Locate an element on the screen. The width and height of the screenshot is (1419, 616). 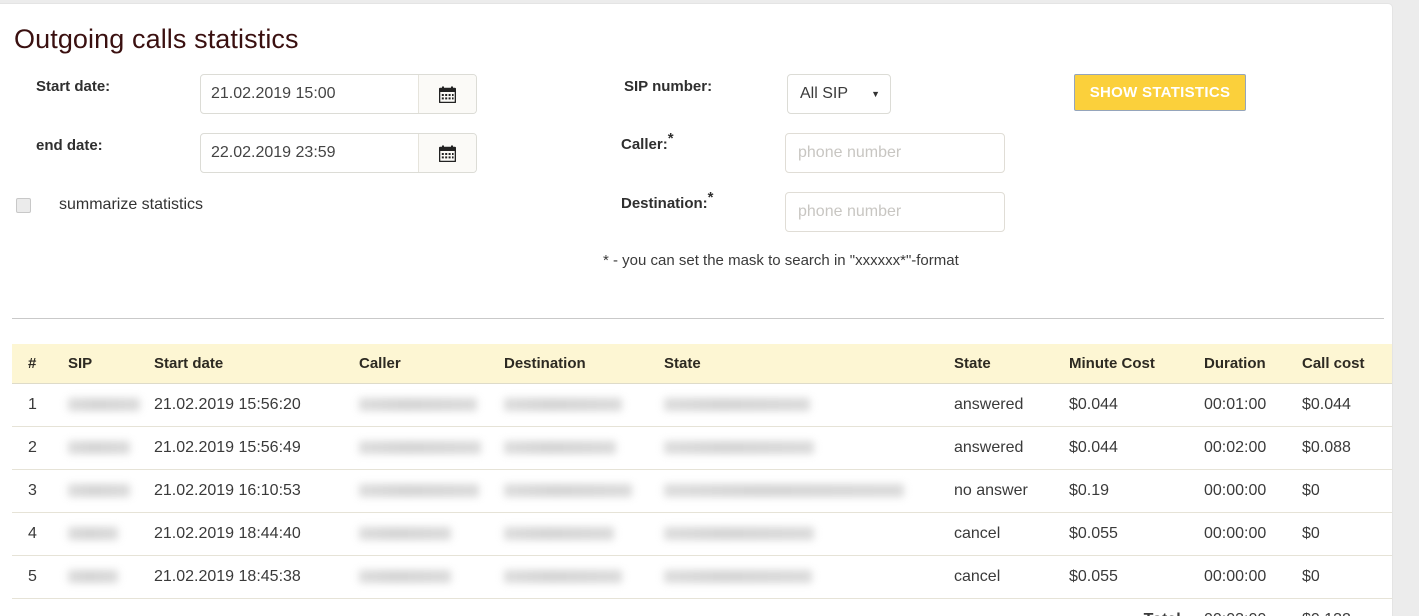
column-header-minute-cost: Minute Cost is located at coordinates (1136, 364).